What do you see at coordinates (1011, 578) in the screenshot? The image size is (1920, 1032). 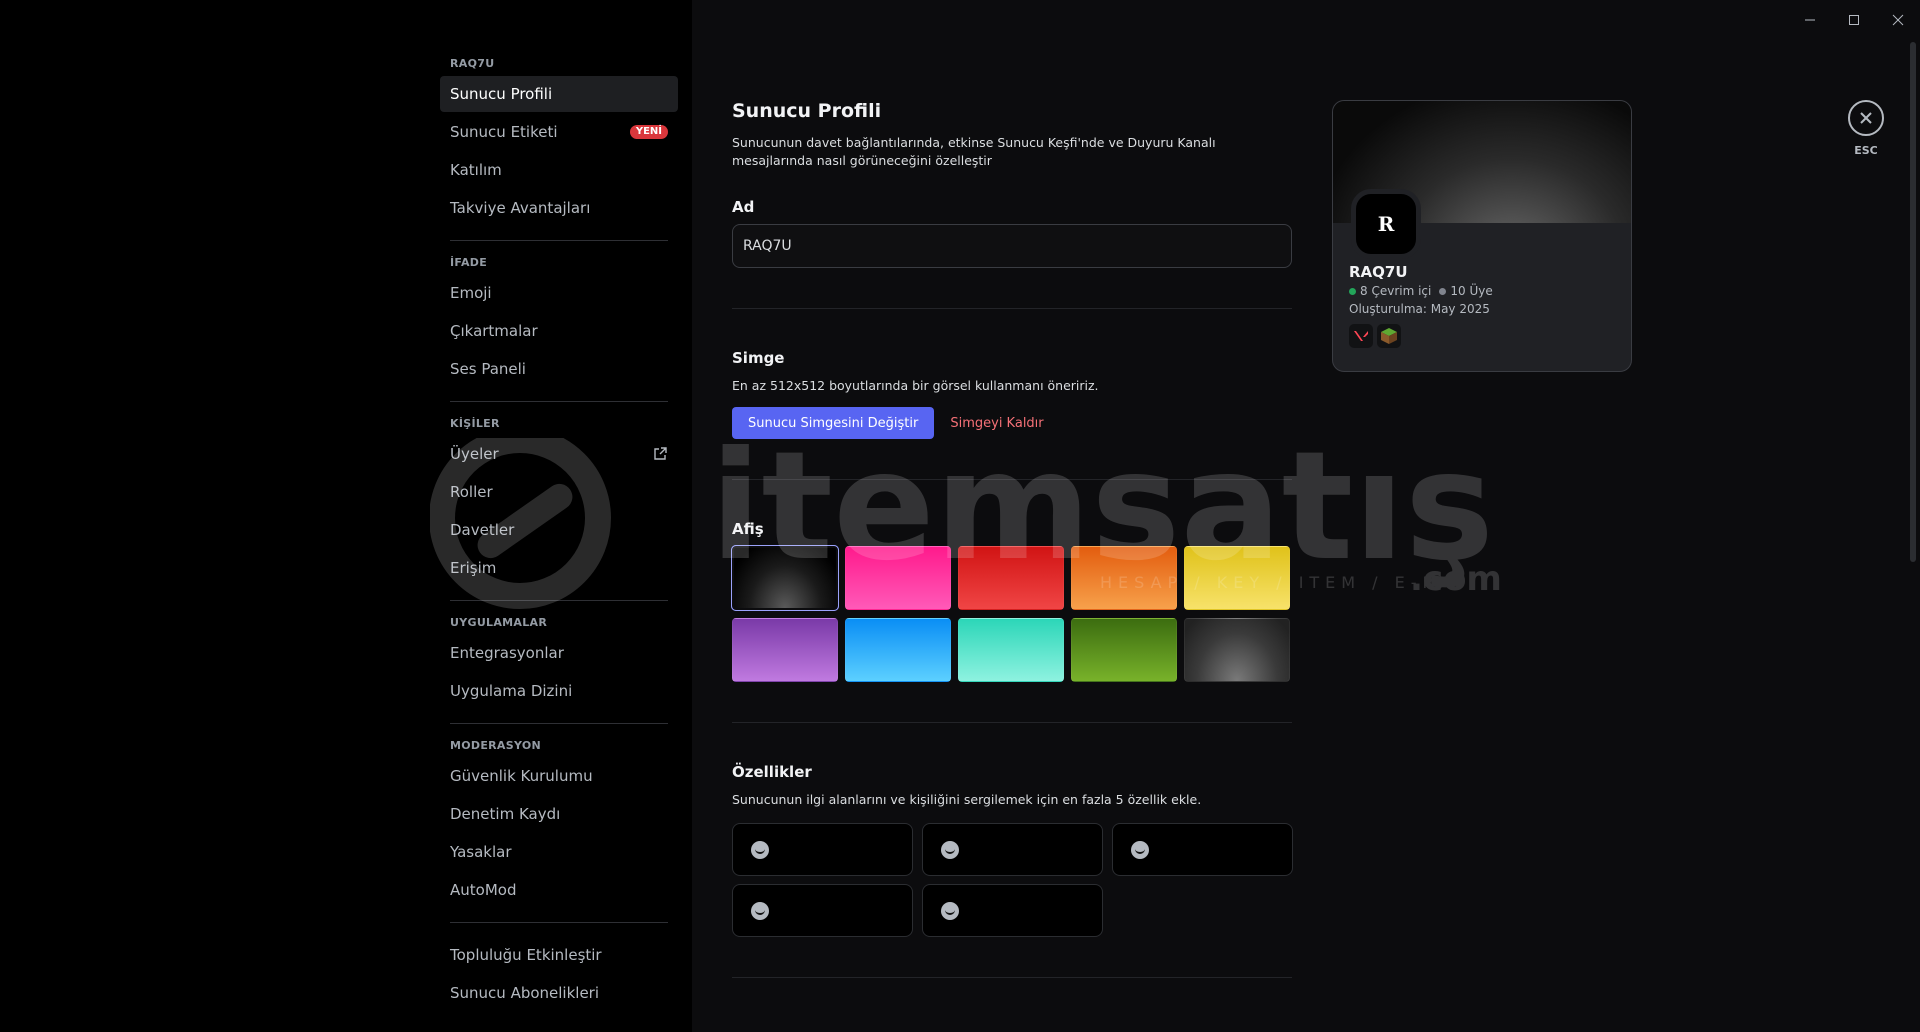 I see `banner-option-red` at bounding box center [1011, 578].